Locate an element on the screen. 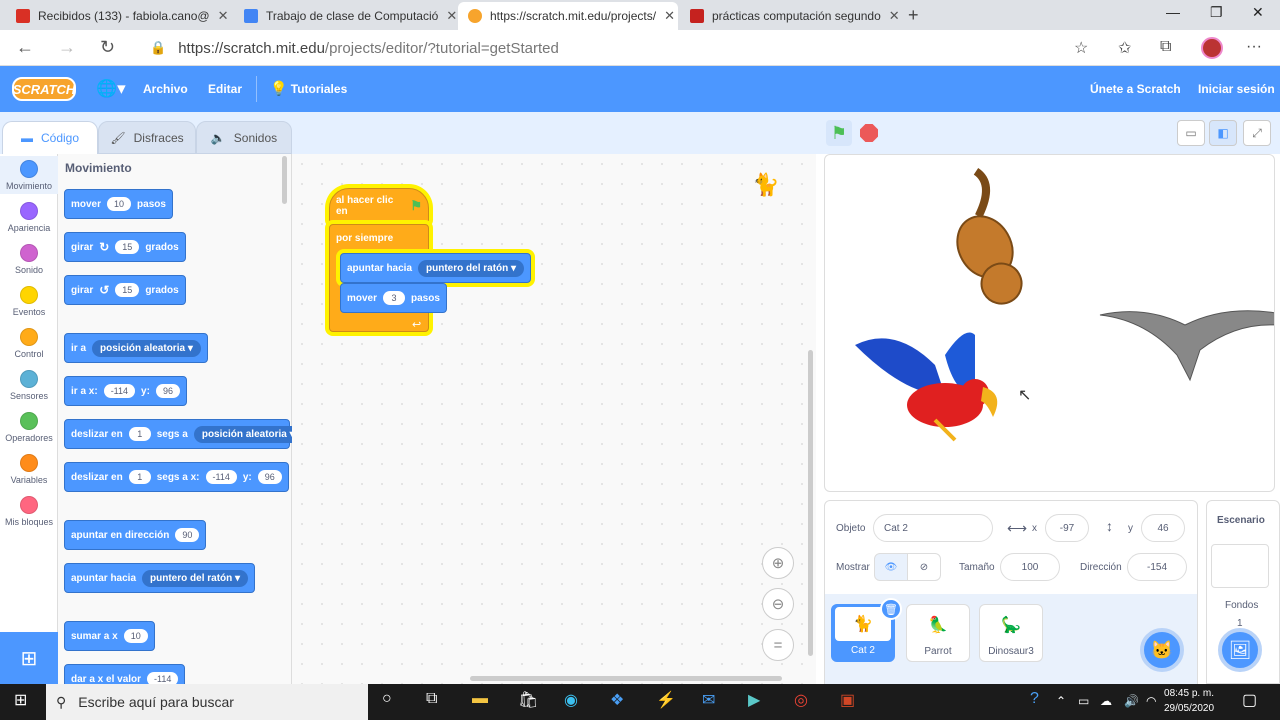  back-icon: ← is located at coordinates (25, 47).